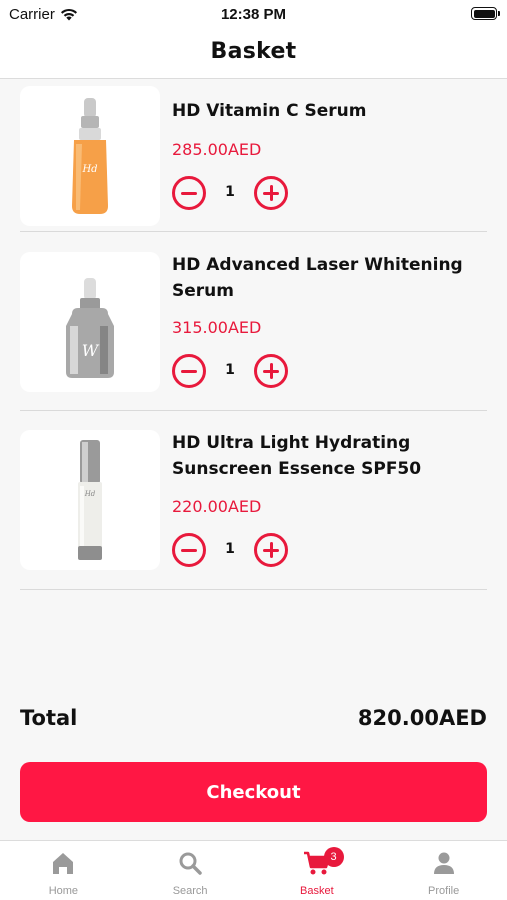  I want to click on orange-serum-bottle-icon: Hd, so click(90, 156).